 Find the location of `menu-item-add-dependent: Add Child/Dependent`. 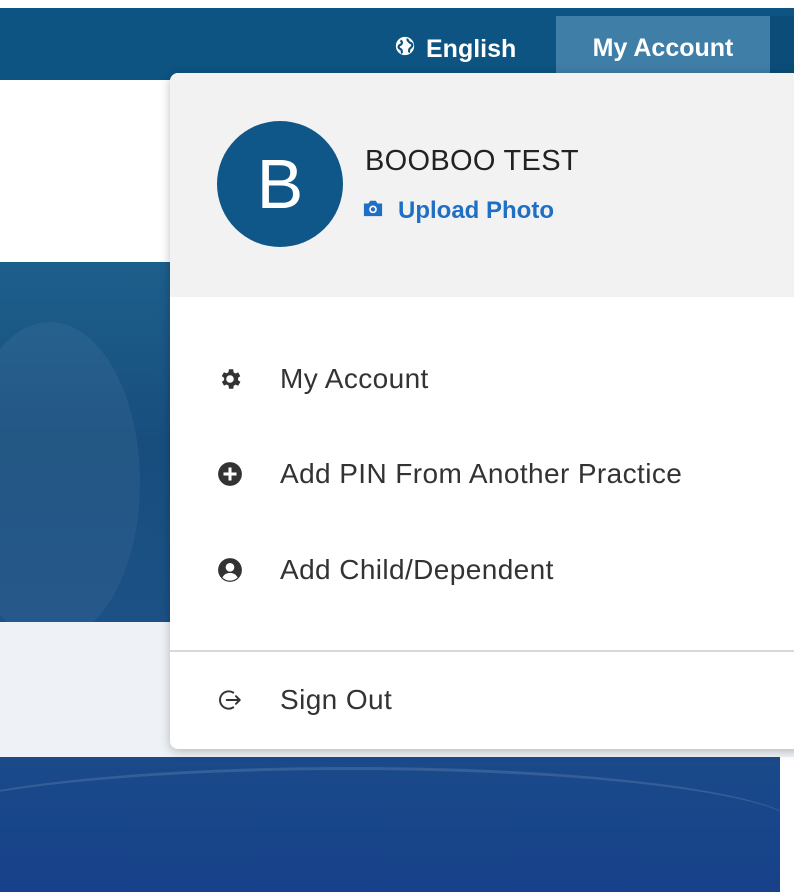

menu-item-add-dependent: Add Child/Dependent is located at coordinates (482, 570).